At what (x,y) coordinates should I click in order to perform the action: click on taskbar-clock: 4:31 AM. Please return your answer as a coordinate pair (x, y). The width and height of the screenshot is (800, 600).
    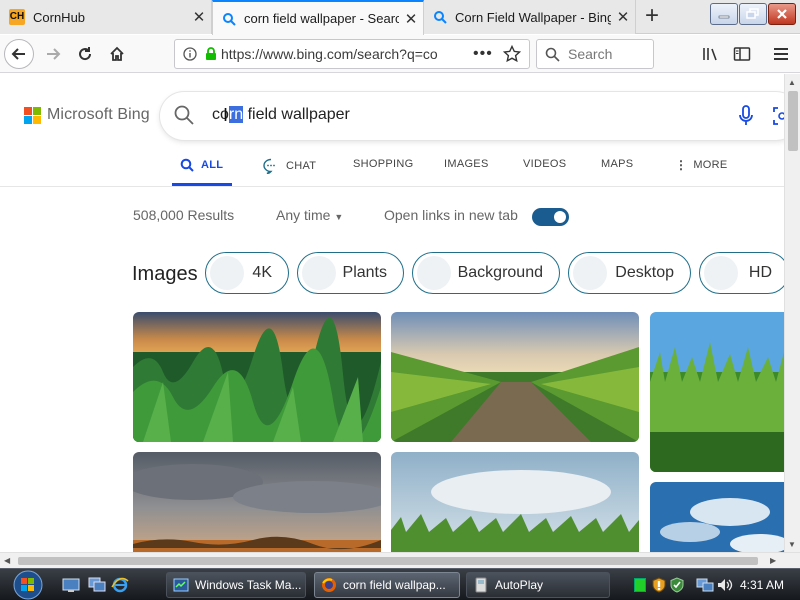
    Looking at the image, I should click on (762, 585).